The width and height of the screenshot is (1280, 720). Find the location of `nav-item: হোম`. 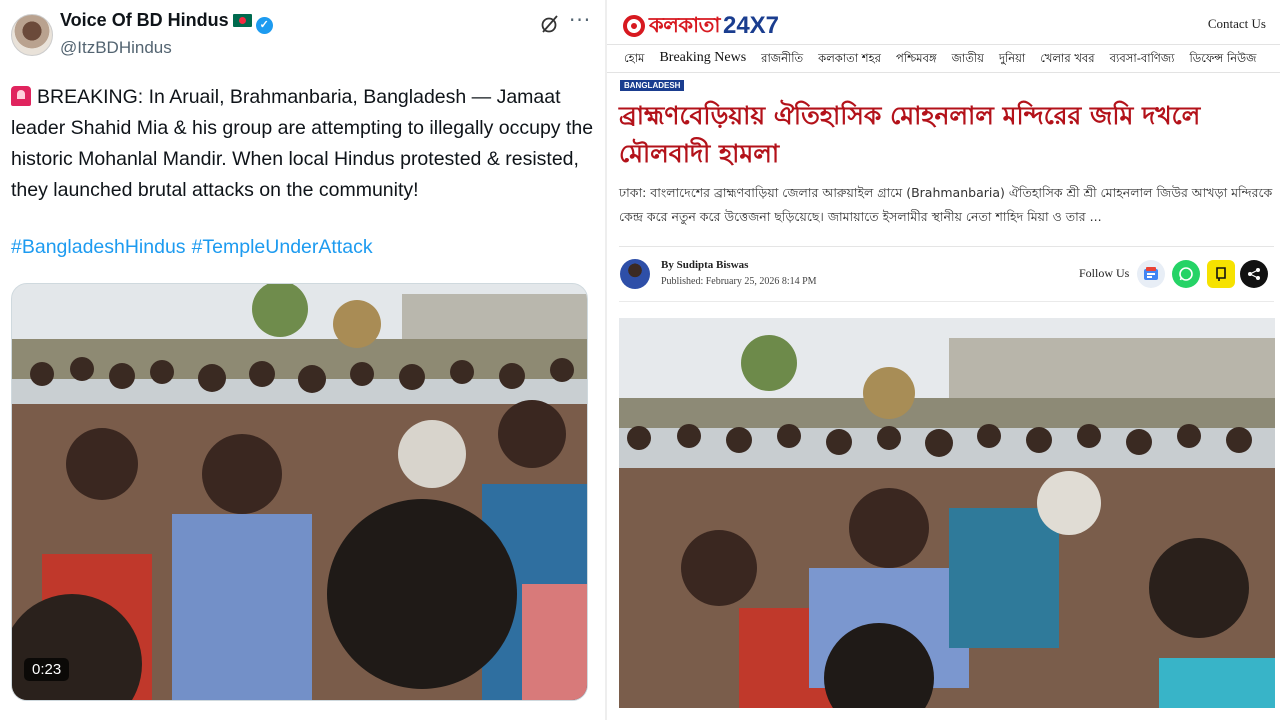

nav-item: হোম is located at coordinates (634, 59).